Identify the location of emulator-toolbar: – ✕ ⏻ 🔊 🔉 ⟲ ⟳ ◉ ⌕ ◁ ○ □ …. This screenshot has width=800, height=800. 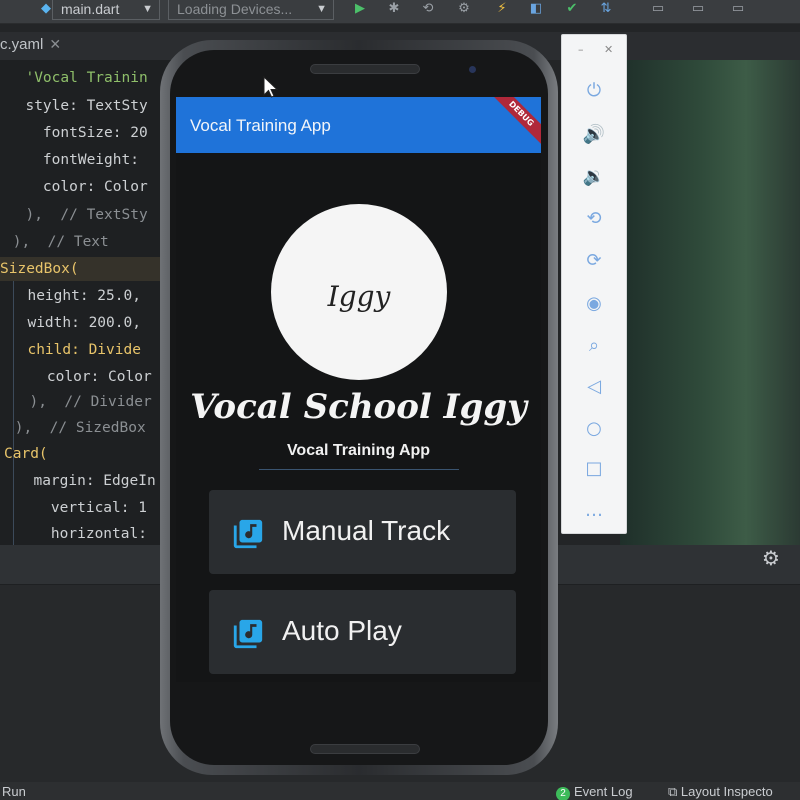
(594, 284).